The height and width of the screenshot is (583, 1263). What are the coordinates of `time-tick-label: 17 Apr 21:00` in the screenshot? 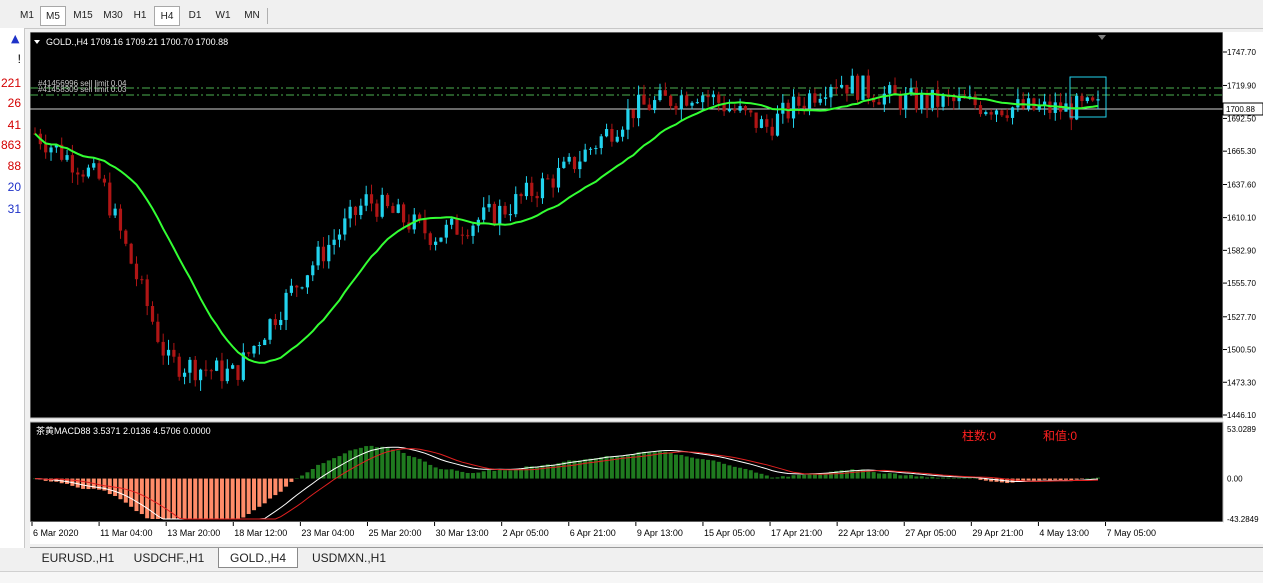 It's located at (796, 533).